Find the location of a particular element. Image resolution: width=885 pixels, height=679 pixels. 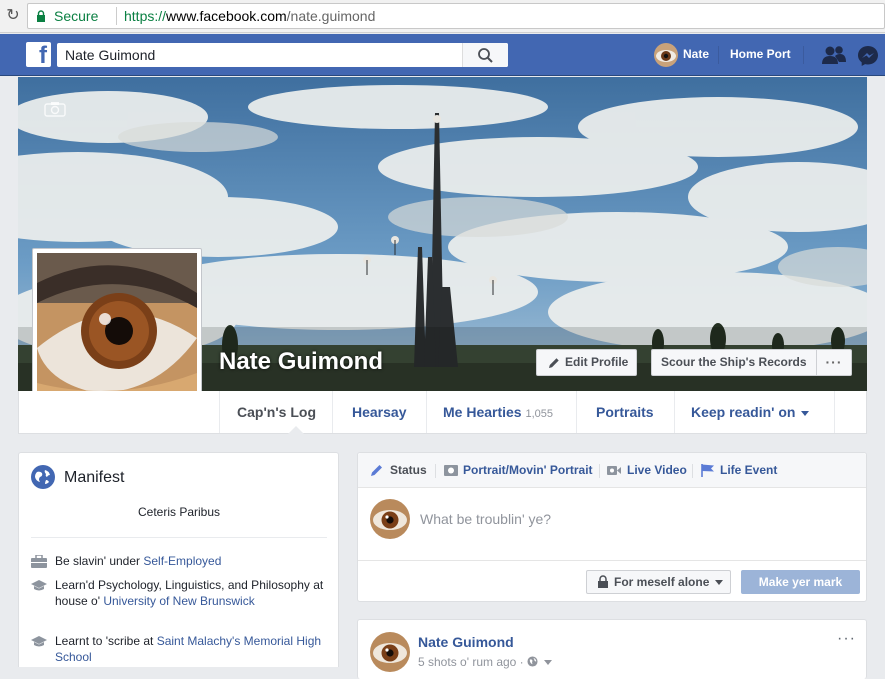

activity-log-button: Scour the Ship's Records is located at coordinates (734, 362).